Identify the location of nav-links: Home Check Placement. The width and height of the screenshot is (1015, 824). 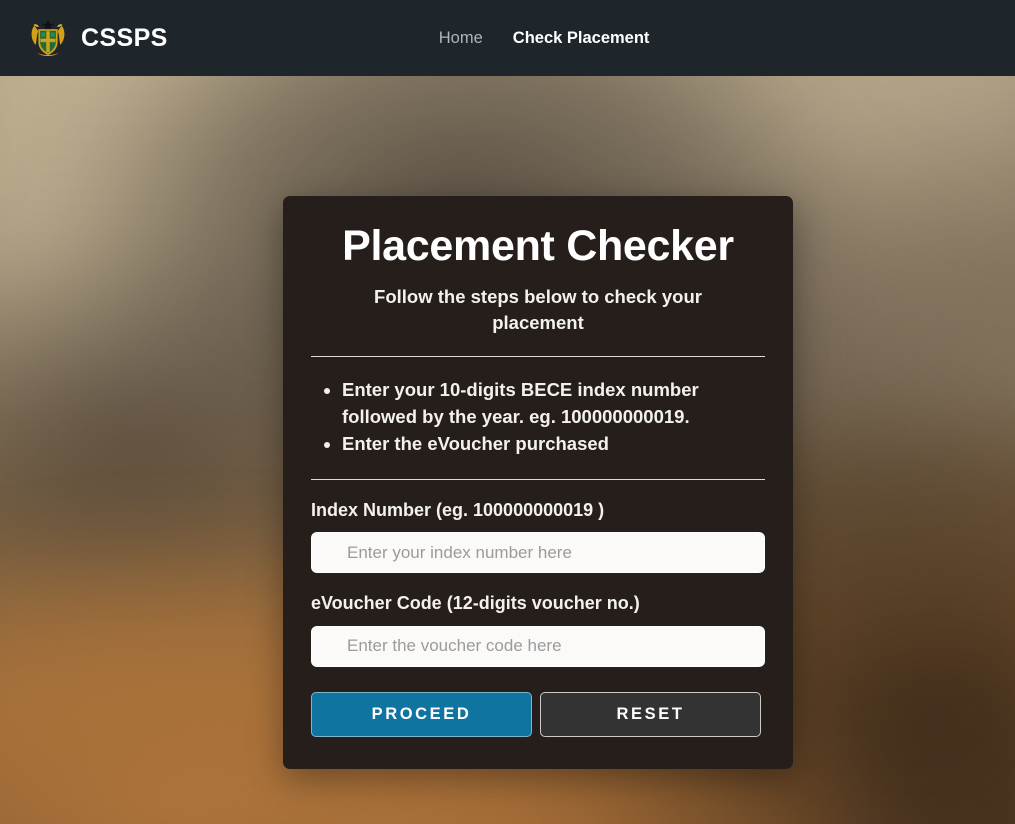
(544, 38).